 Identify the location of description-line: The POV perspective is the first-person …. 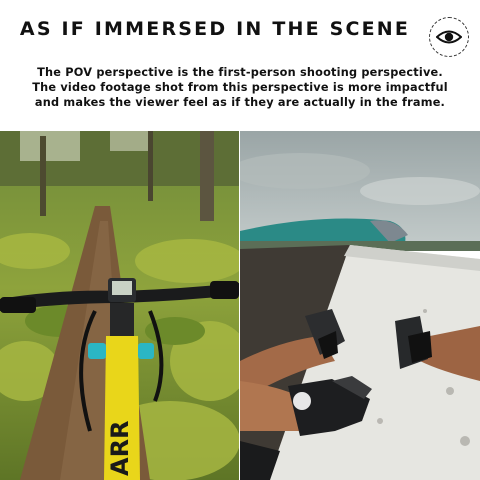
(240, 72).